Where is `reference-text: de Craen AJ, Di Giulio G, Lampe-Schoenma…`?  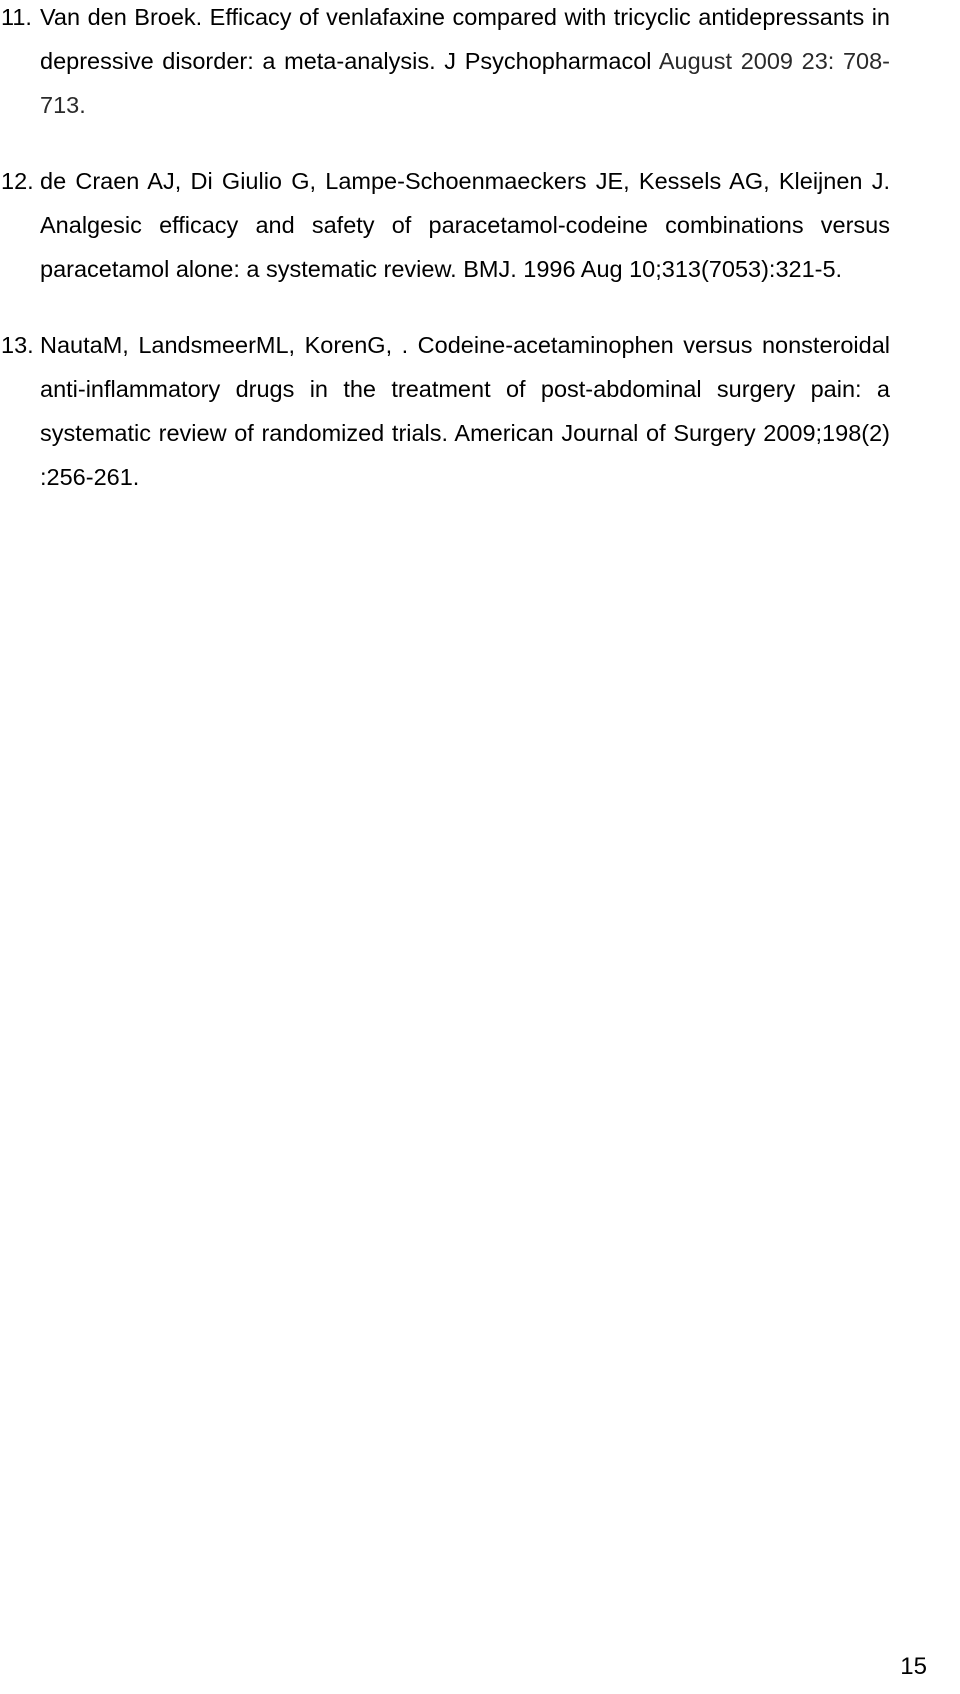 reference-text: de Craen AJ, Di Giulio G, Lampe-Schoenma… is located at coordinates (465, 225).